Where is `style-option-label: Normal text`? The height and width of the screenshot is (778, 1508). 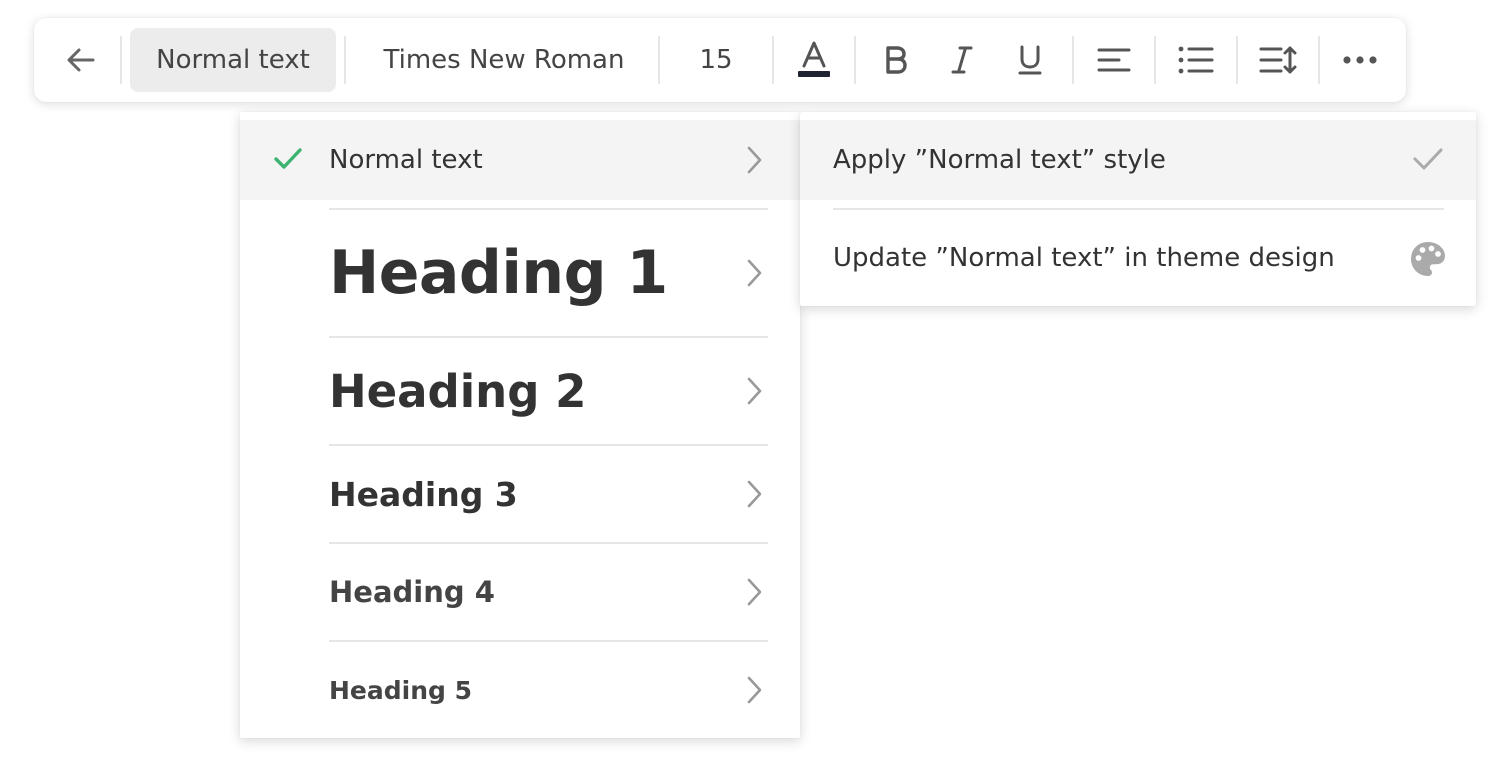
style-option-label: Normal text is located at coordinates (406, 160).